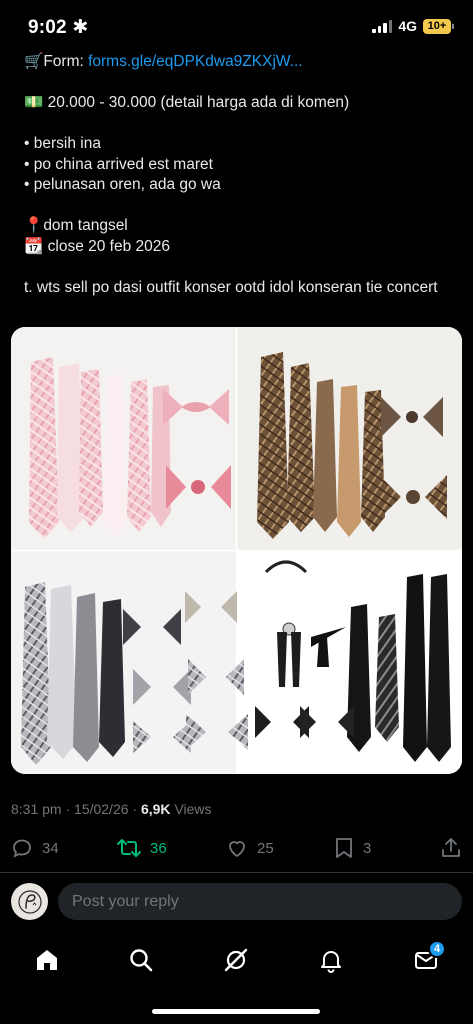  Describe the element at coordinates (438, 26) in the screenshot. I see `battery-icon: 10+` at that location.